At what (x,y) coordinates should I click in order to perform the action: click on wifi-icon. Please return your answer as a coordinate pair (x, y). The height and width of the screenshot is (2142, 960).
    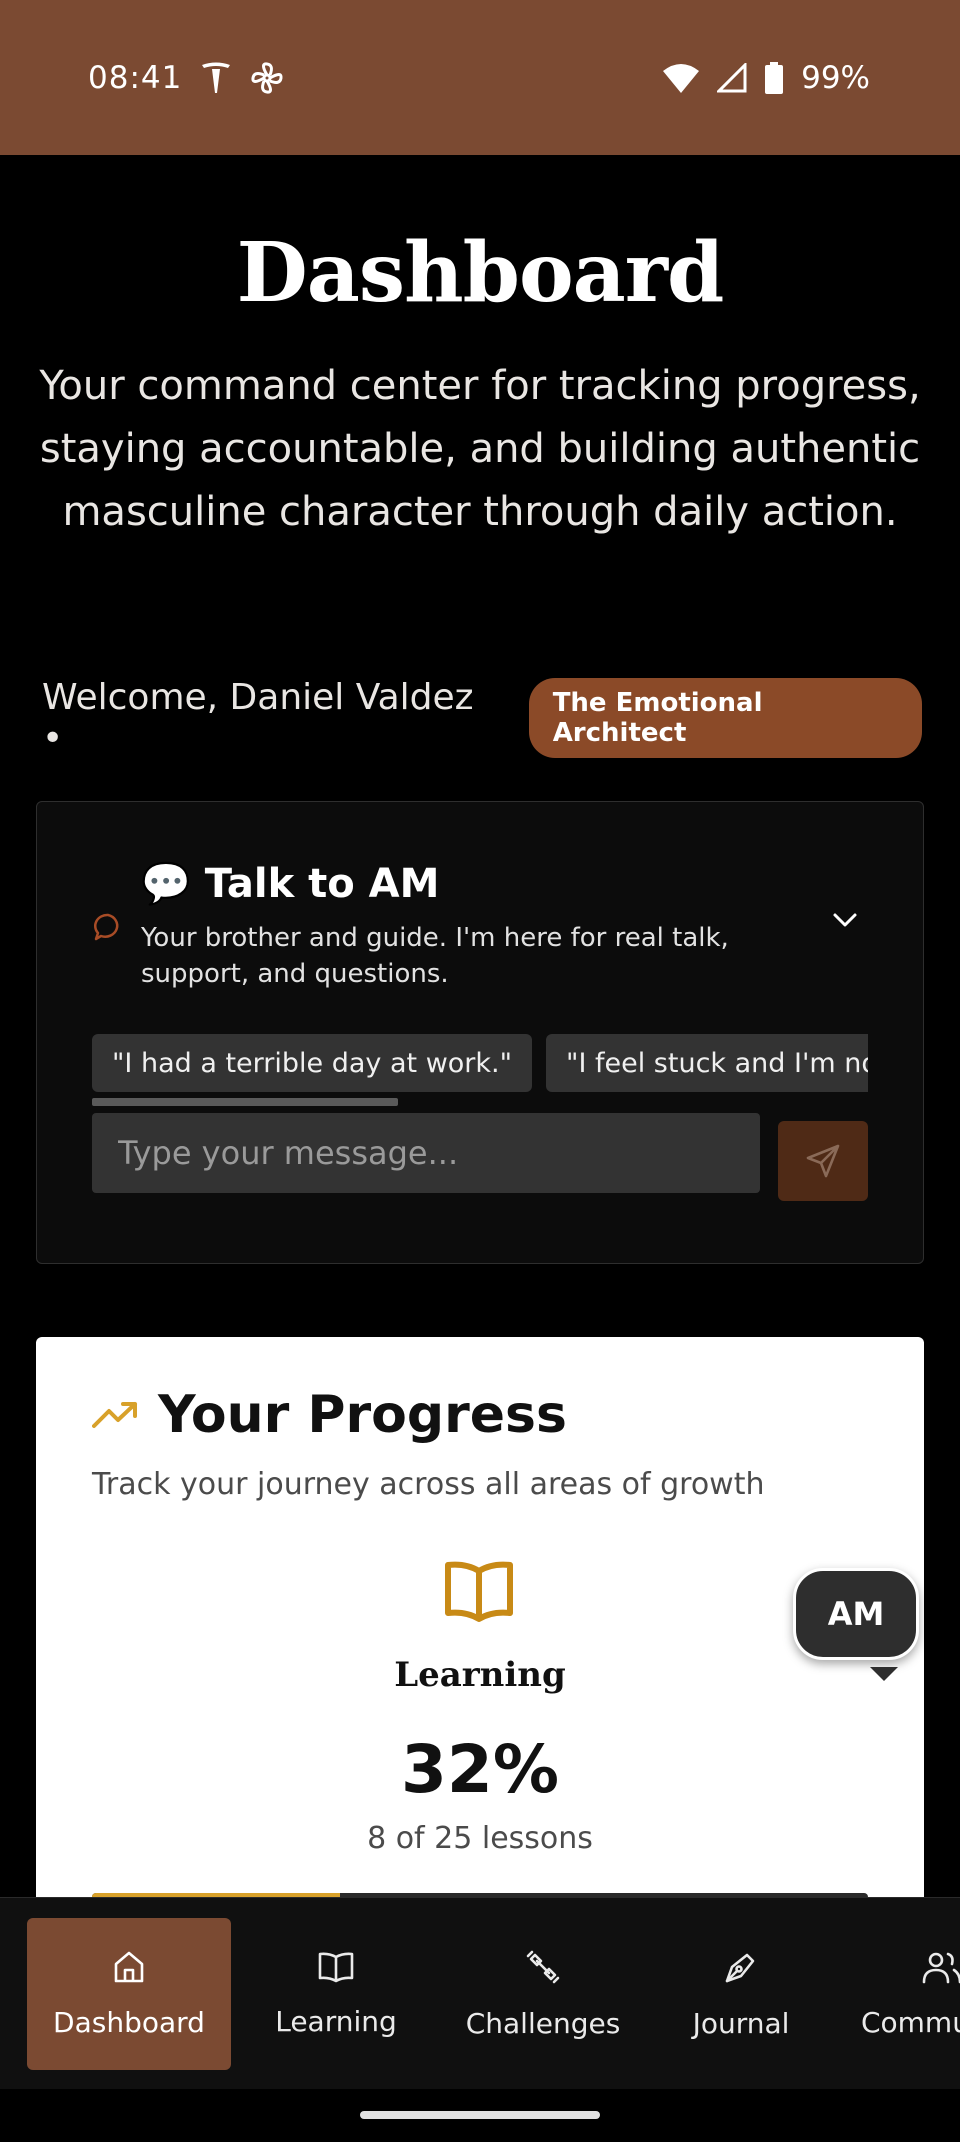
    Looking at the image, I should click on (681, 78).